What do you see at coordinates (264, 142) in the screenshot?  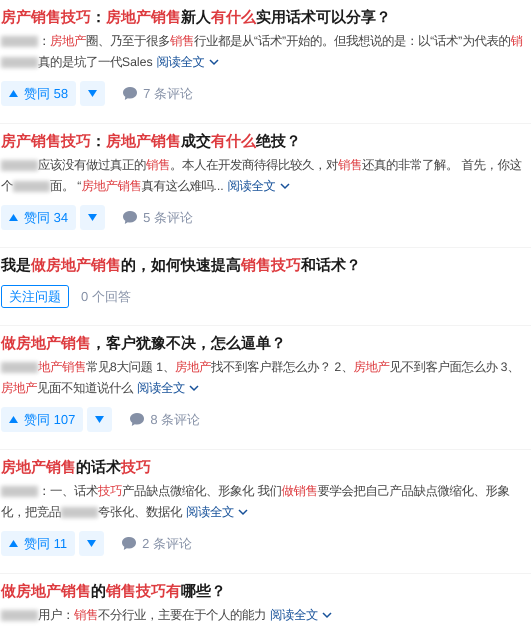 I see `result-title: 房产销售技巧：房地产销售成交有什么绝技？` at bounding box center [264, 142].